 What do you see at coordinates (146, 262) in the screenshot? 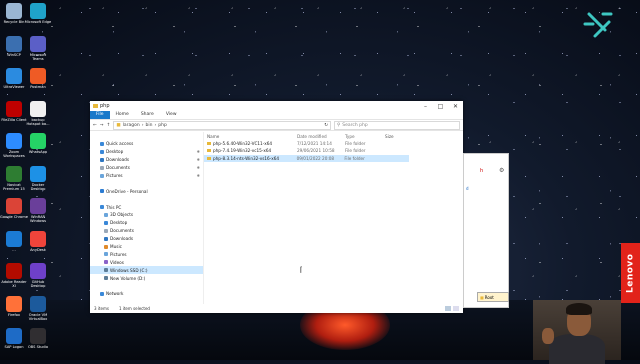
I see `nav-item: Videos` at bounding box center [146, 262].